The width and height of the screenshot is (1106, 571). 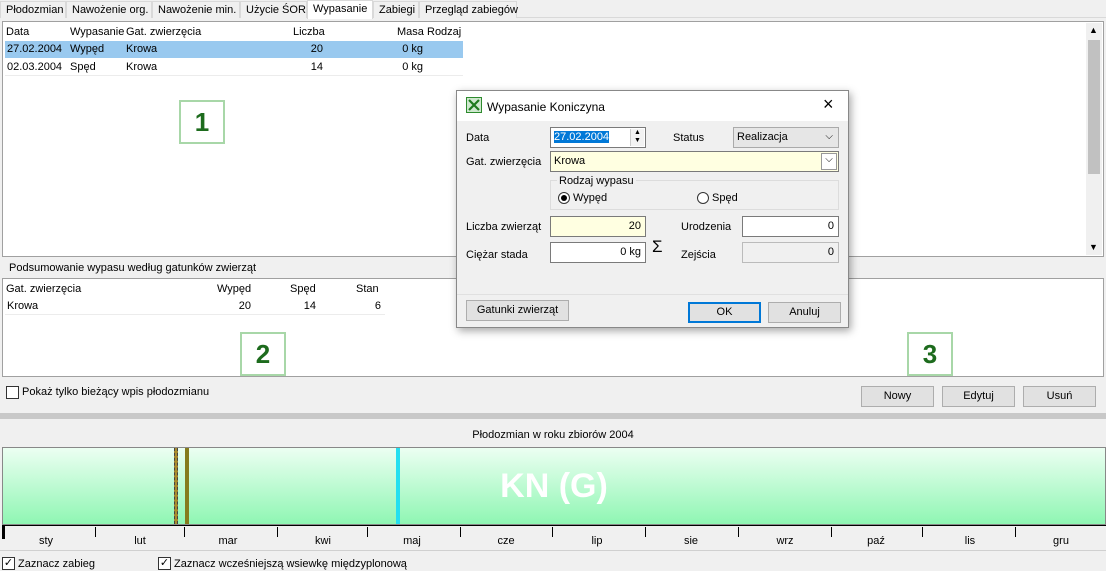 What do you see at coordinates (234, 49) in the screenshot?
I see `table-row: 27.02.2004 Wypęd Krowa 20 0 kg` at bounding box center [234, 49].